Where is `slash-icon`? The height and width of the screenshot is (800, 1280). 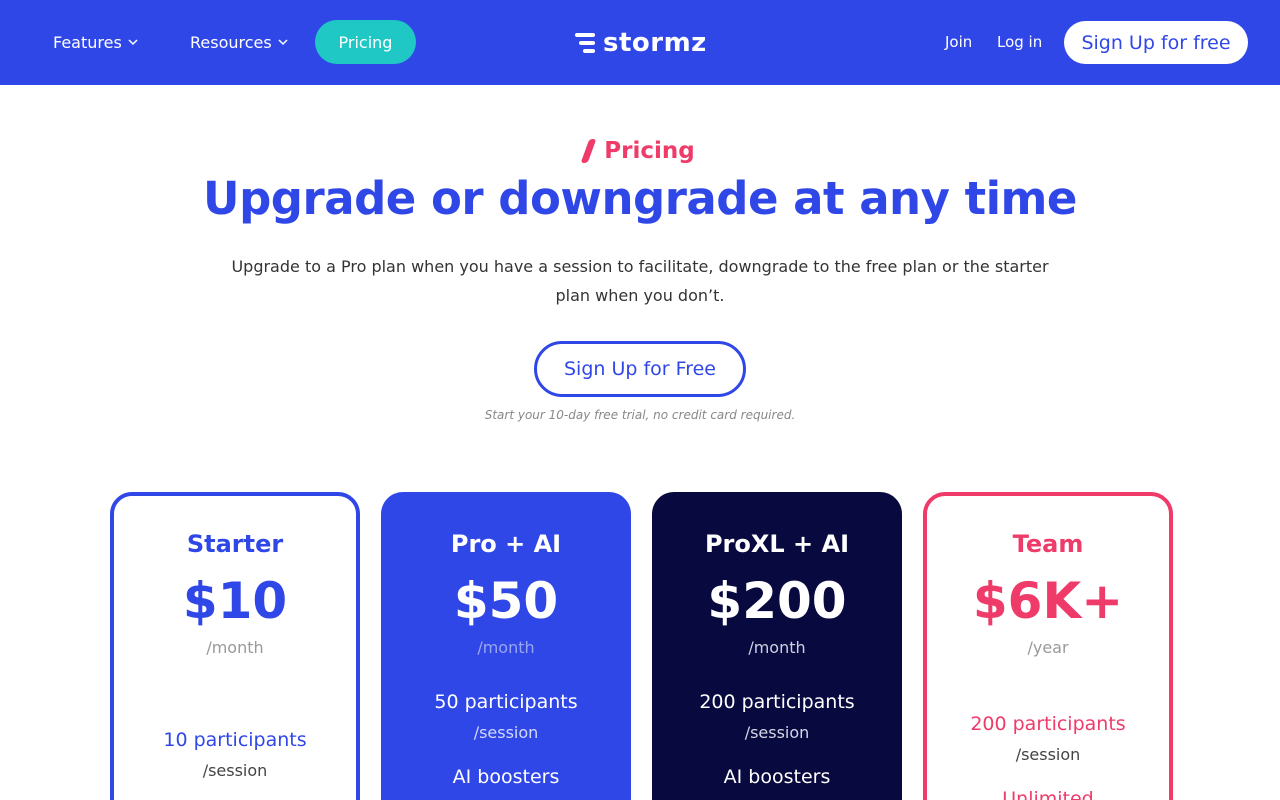
slash-icon is located at coordinates (588, 151).